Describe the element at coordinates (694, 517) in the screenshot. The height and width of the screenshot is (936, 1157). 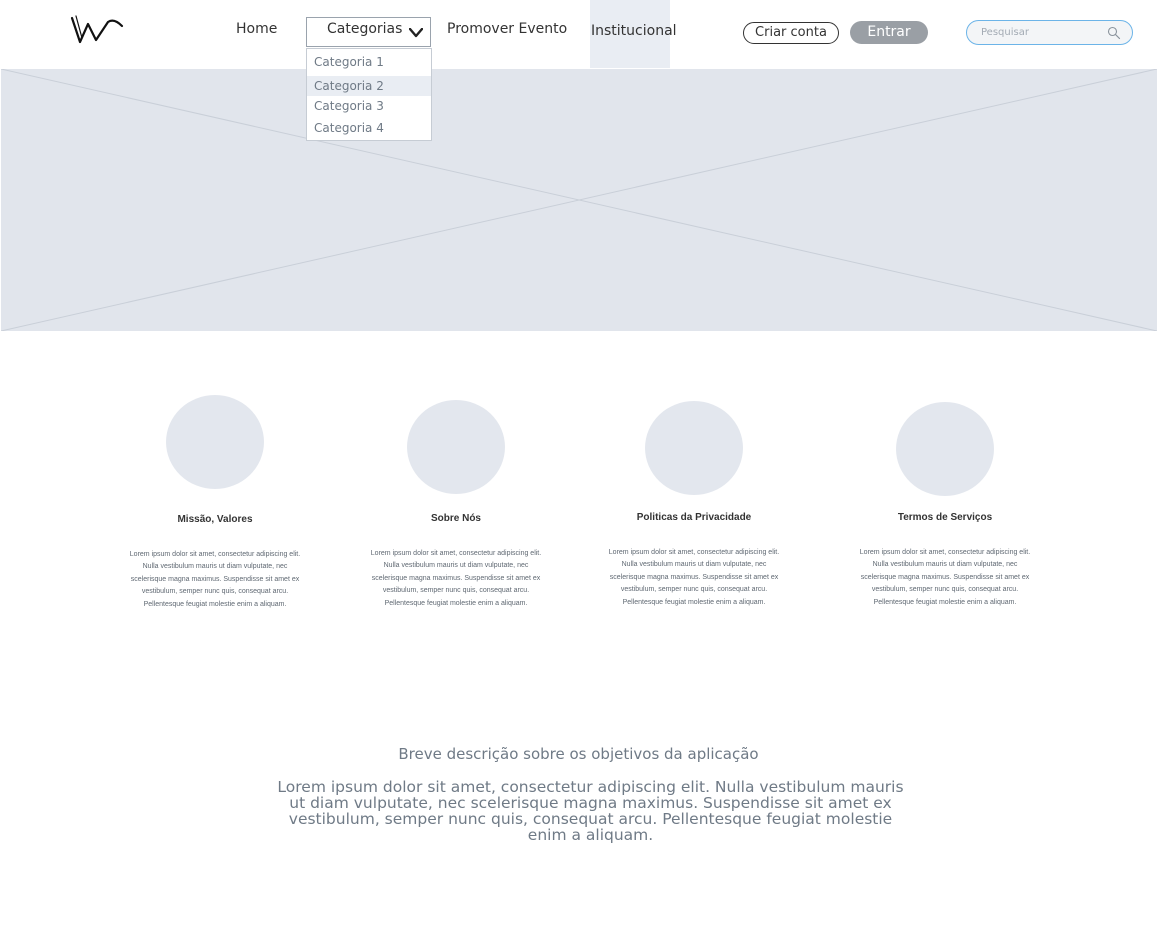
I see `card-title: Politicas da Privacidade` at that location.